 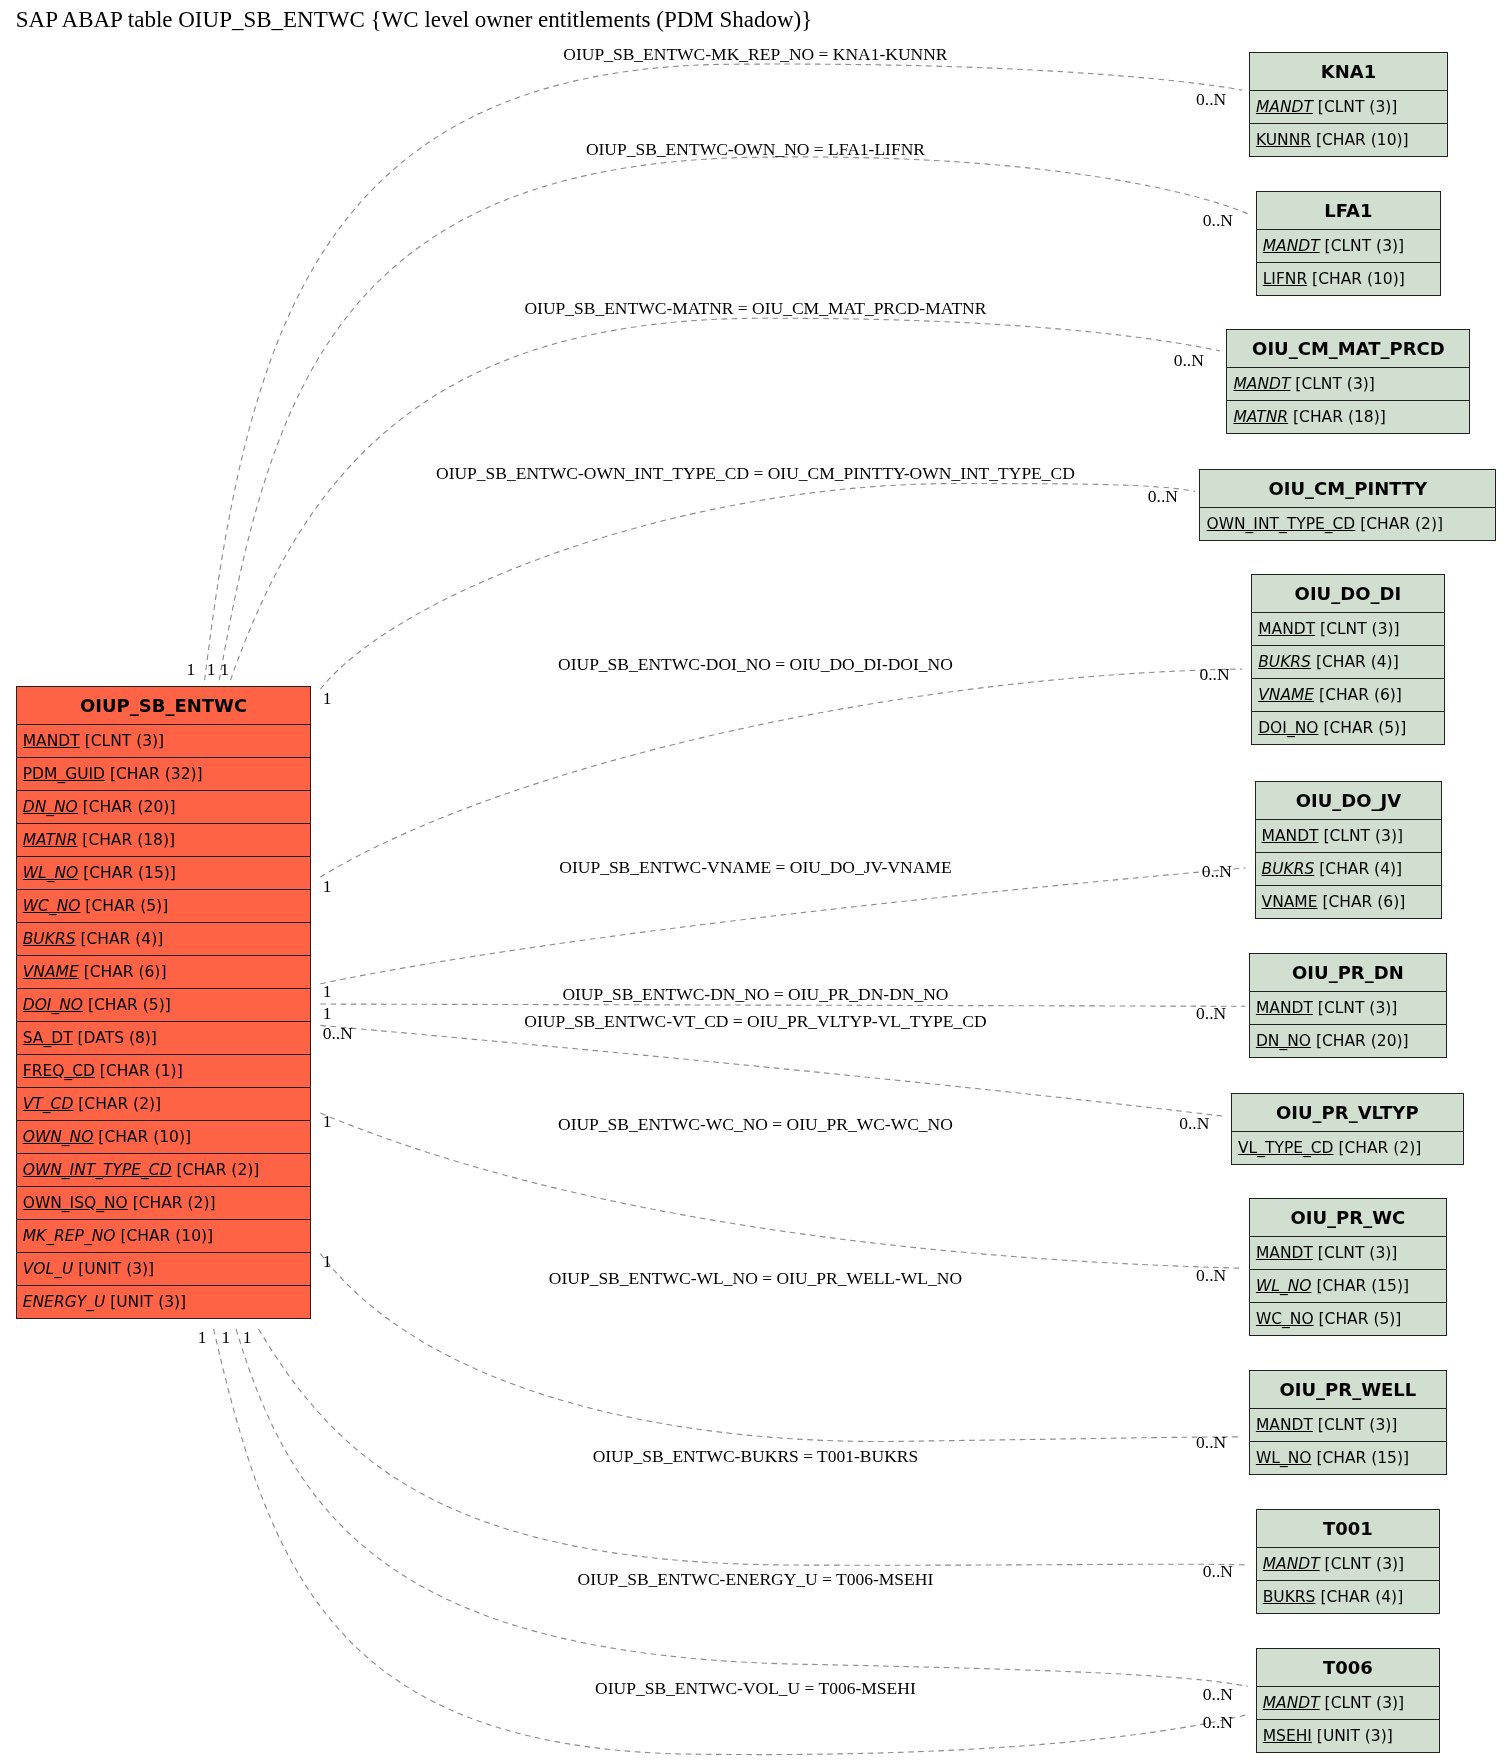 I want to click on relationship-label: OIUP_SB_ENTWC-VOL_U = T006-MSEHI, so click(x=755, y=1689).